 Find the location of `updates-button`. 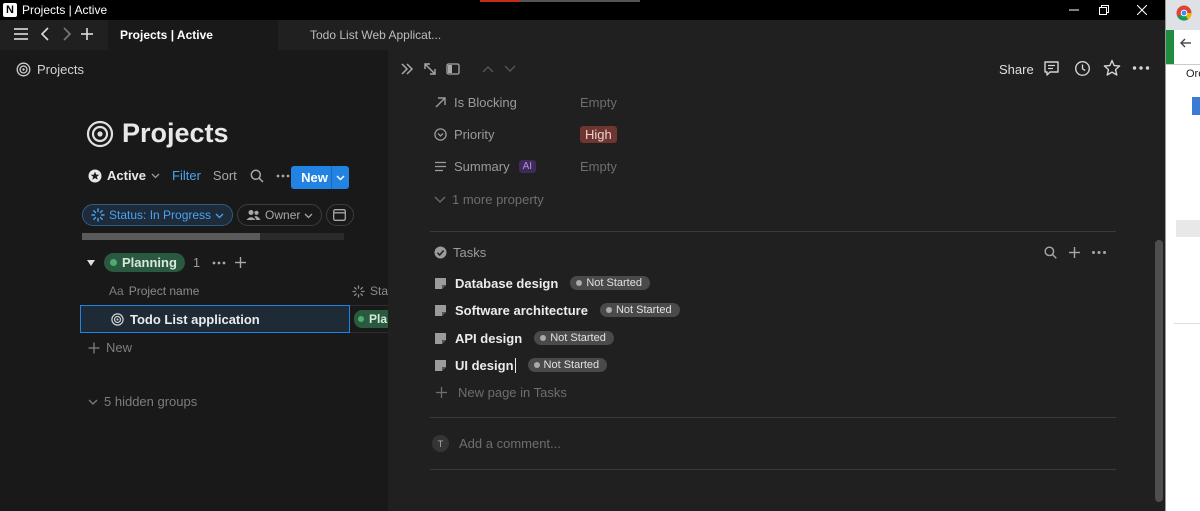

updates-button is located at coordinates (1082, 68).